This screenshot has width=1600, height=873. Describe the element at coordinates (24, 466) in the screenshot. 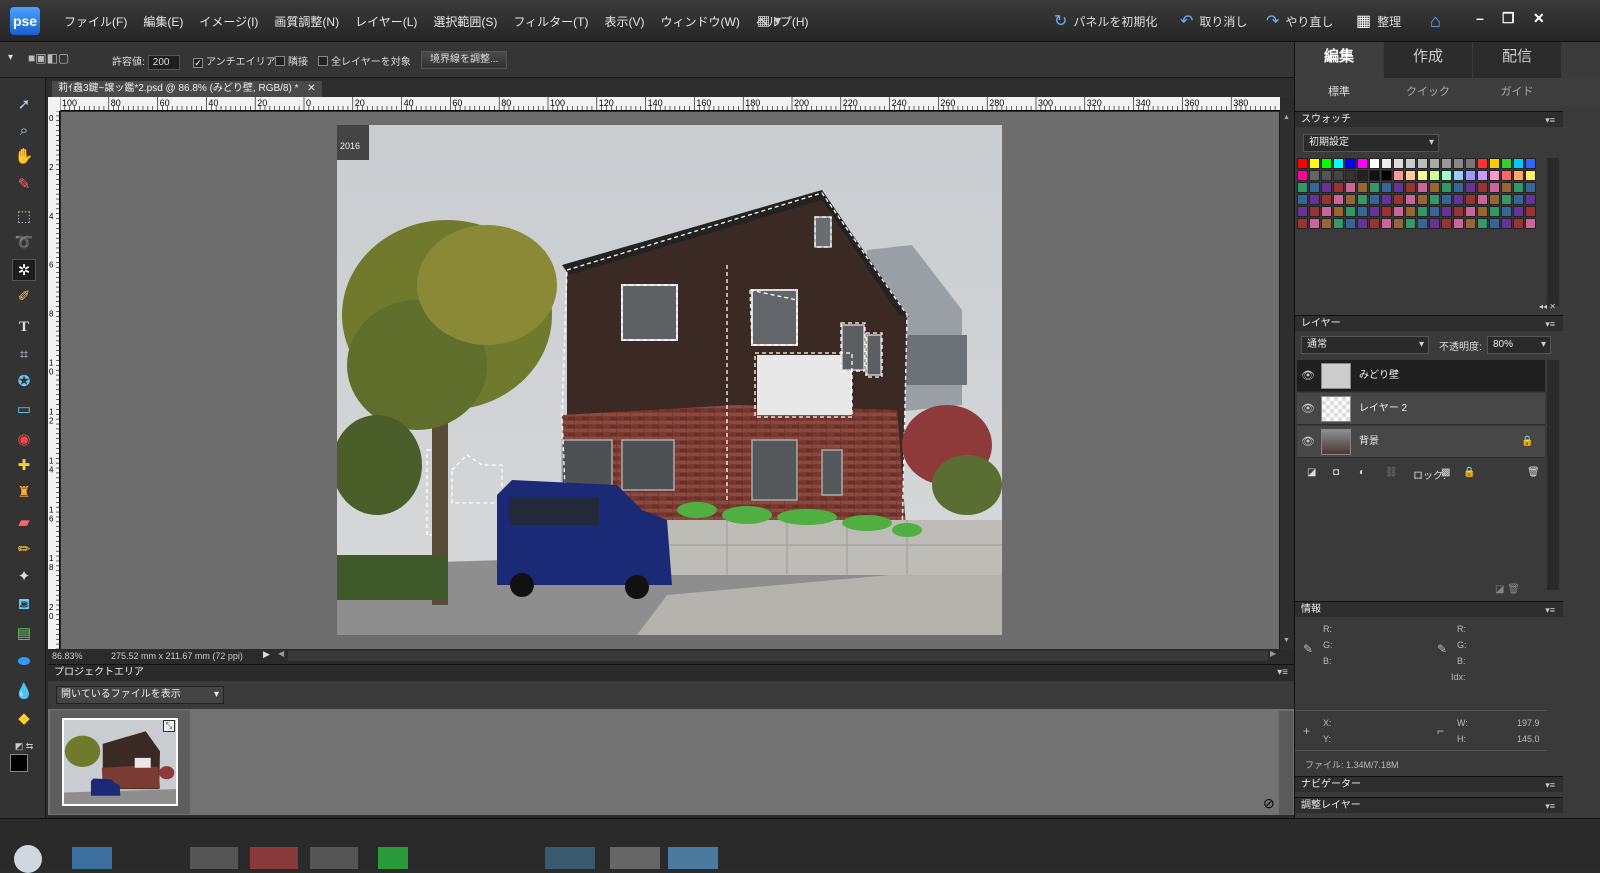

I see `healing-brush-tool-icon: ✚` at that location.